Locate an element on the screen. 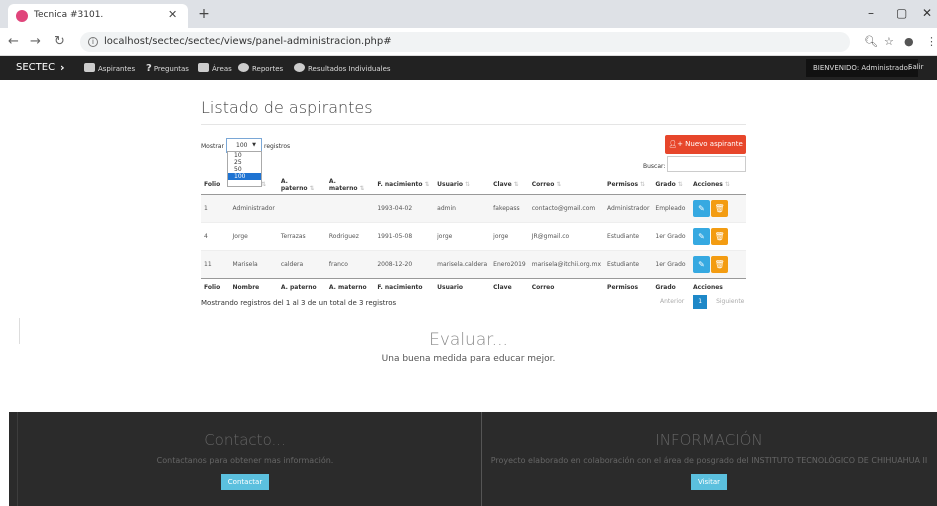  add-user-icon: 👤︎+ is located at coordinates (677, 144).